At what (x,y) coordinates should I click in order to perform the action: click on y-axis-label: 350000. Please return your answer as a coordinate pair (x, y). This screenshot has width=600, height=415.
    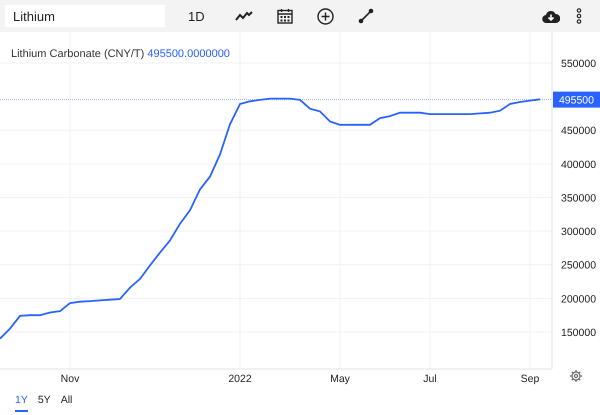
    Looking at the image, I should click on (578, 198).